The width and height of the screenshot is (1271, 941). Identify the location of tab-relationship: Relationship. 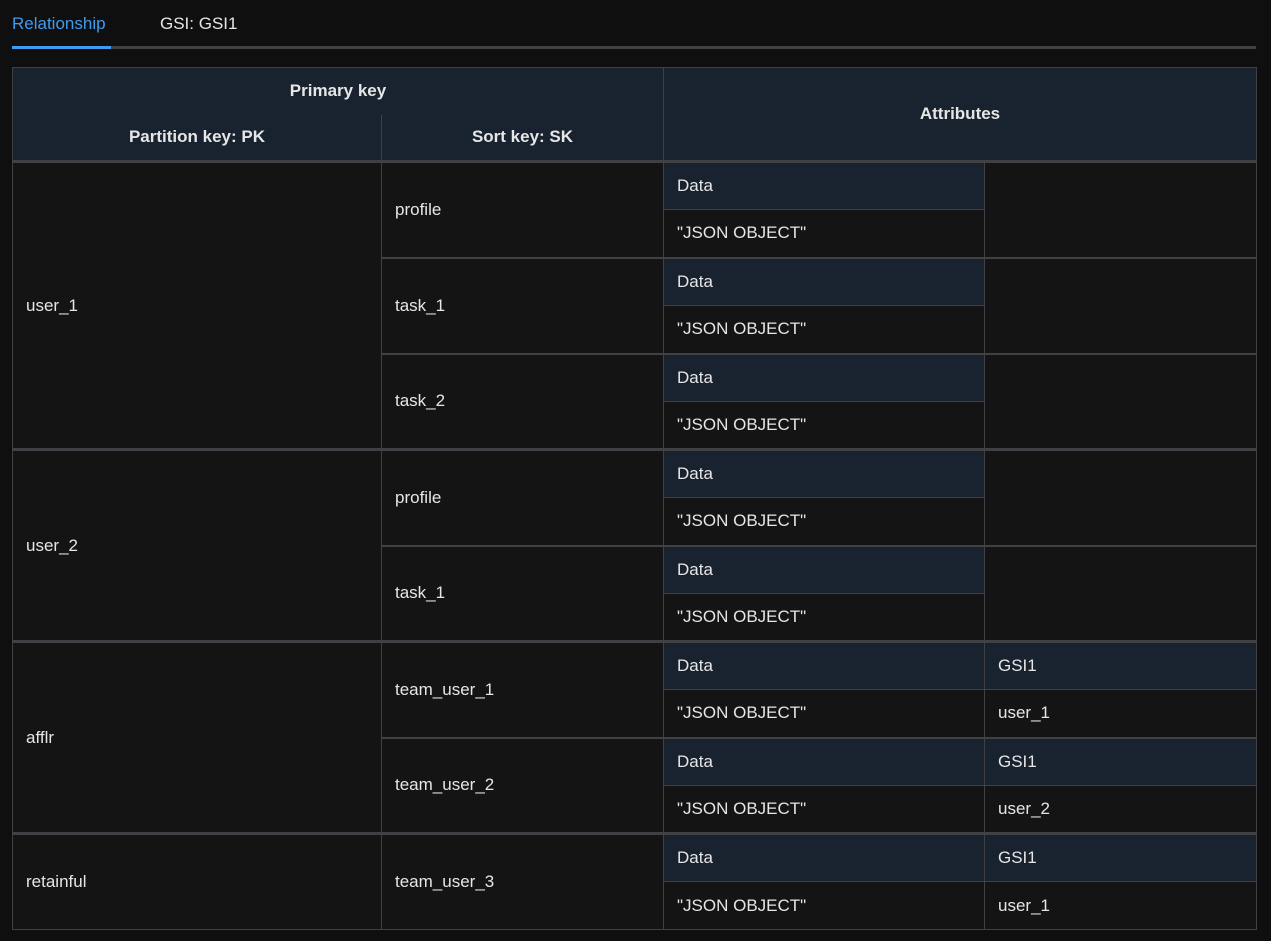
(61, 31).